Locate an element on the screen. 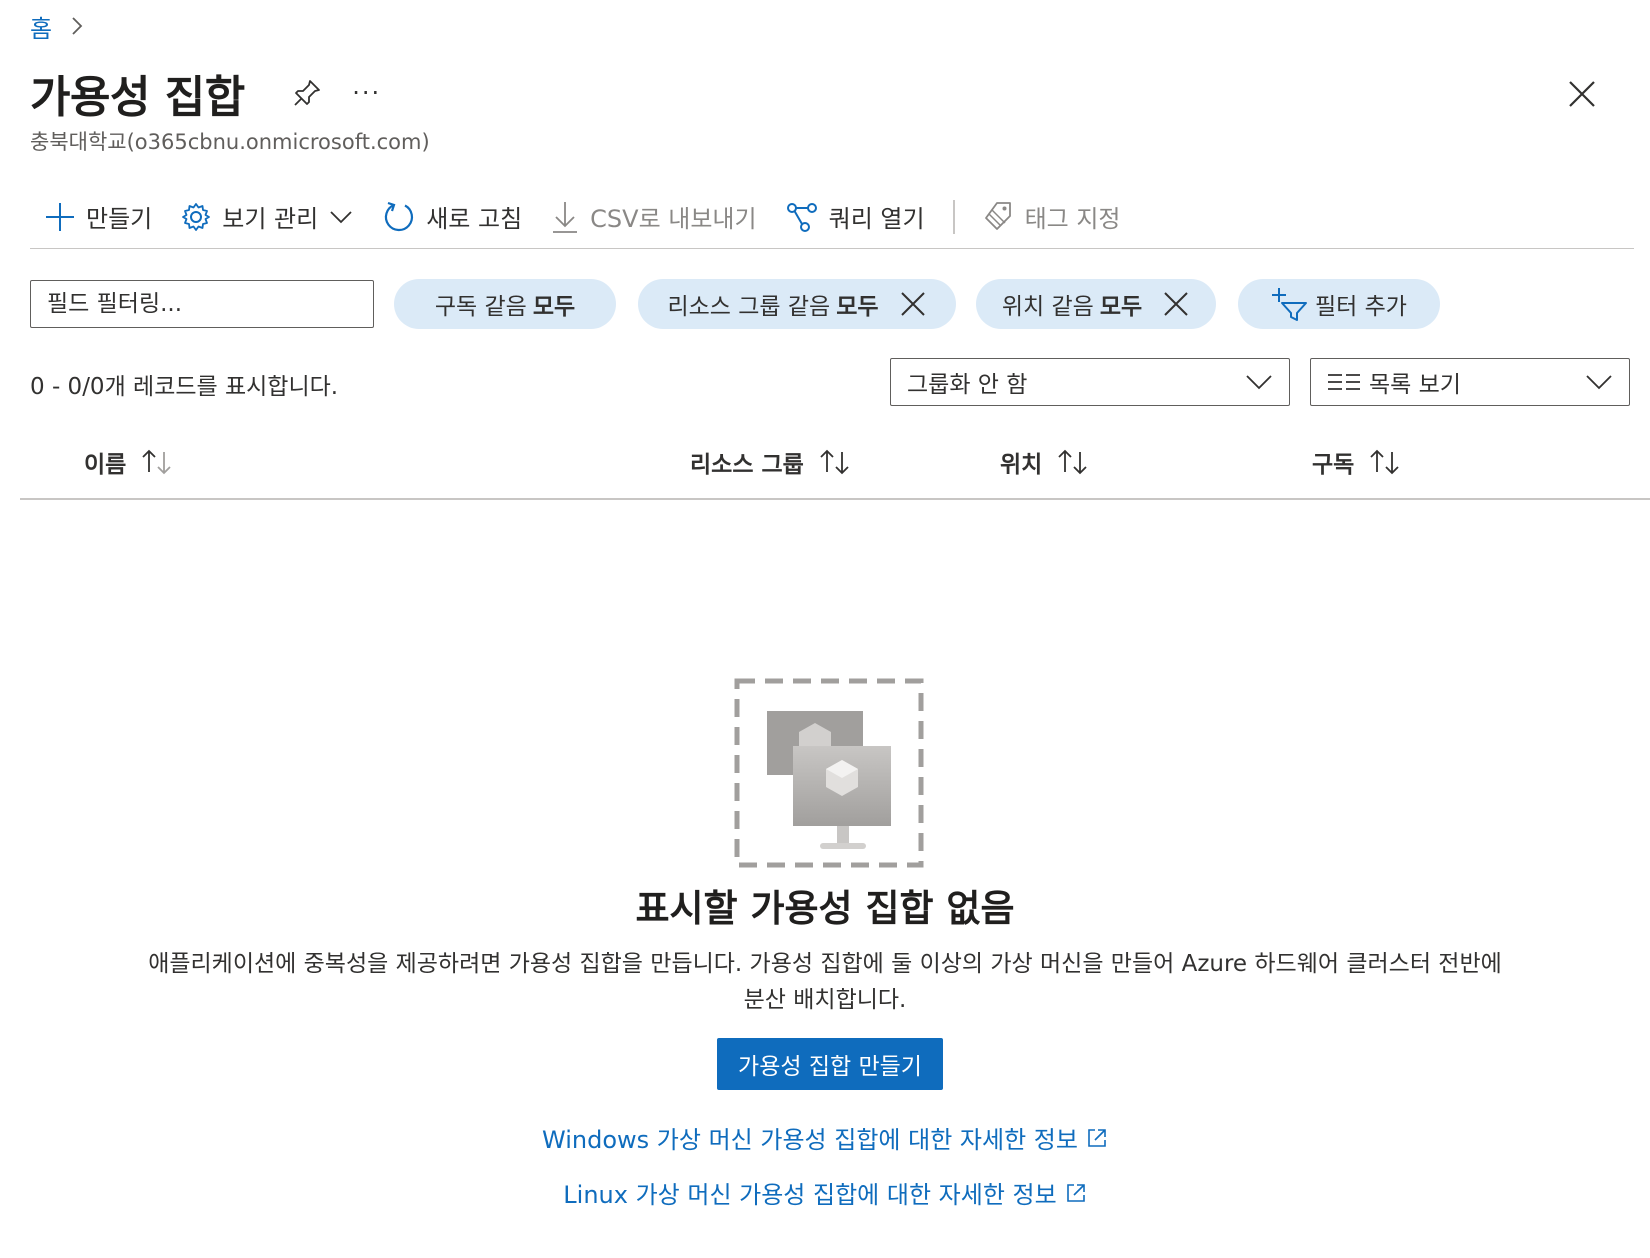  add-filter-label: 필터 추가 is located at coordinates (1361, 307).